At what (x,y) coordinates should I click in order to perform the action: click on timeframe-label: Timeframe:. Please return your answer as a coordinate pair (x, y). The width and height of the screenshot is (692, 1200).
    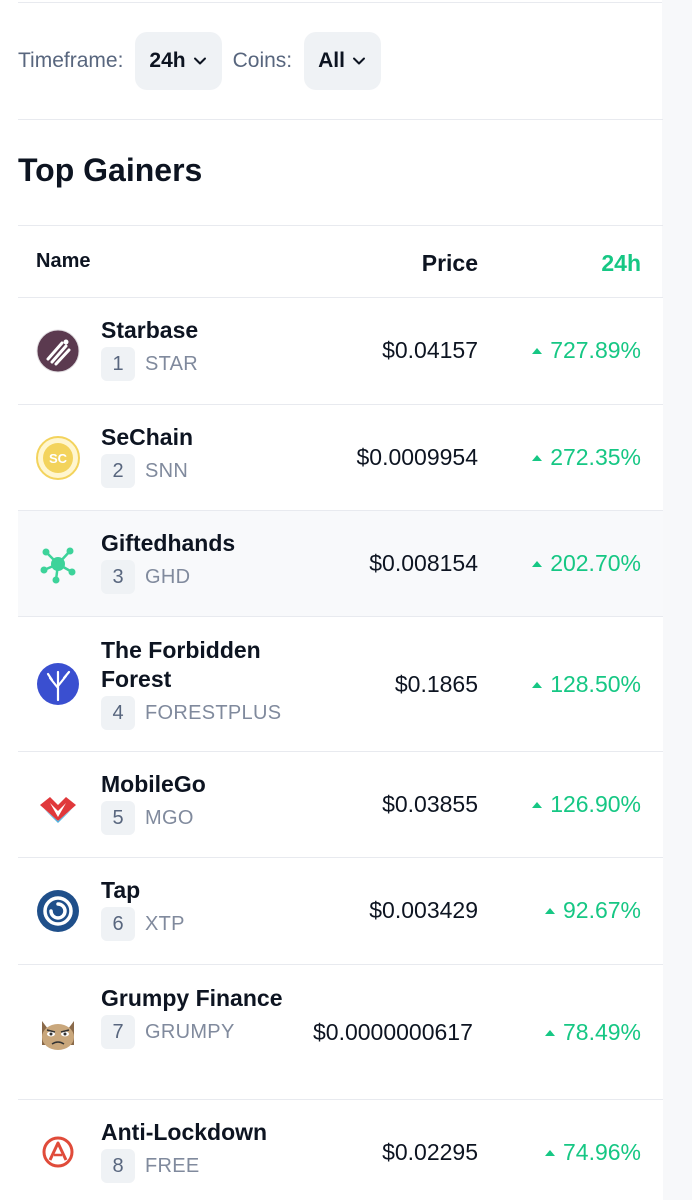
    Looking at the image, I should click on (71, 60).